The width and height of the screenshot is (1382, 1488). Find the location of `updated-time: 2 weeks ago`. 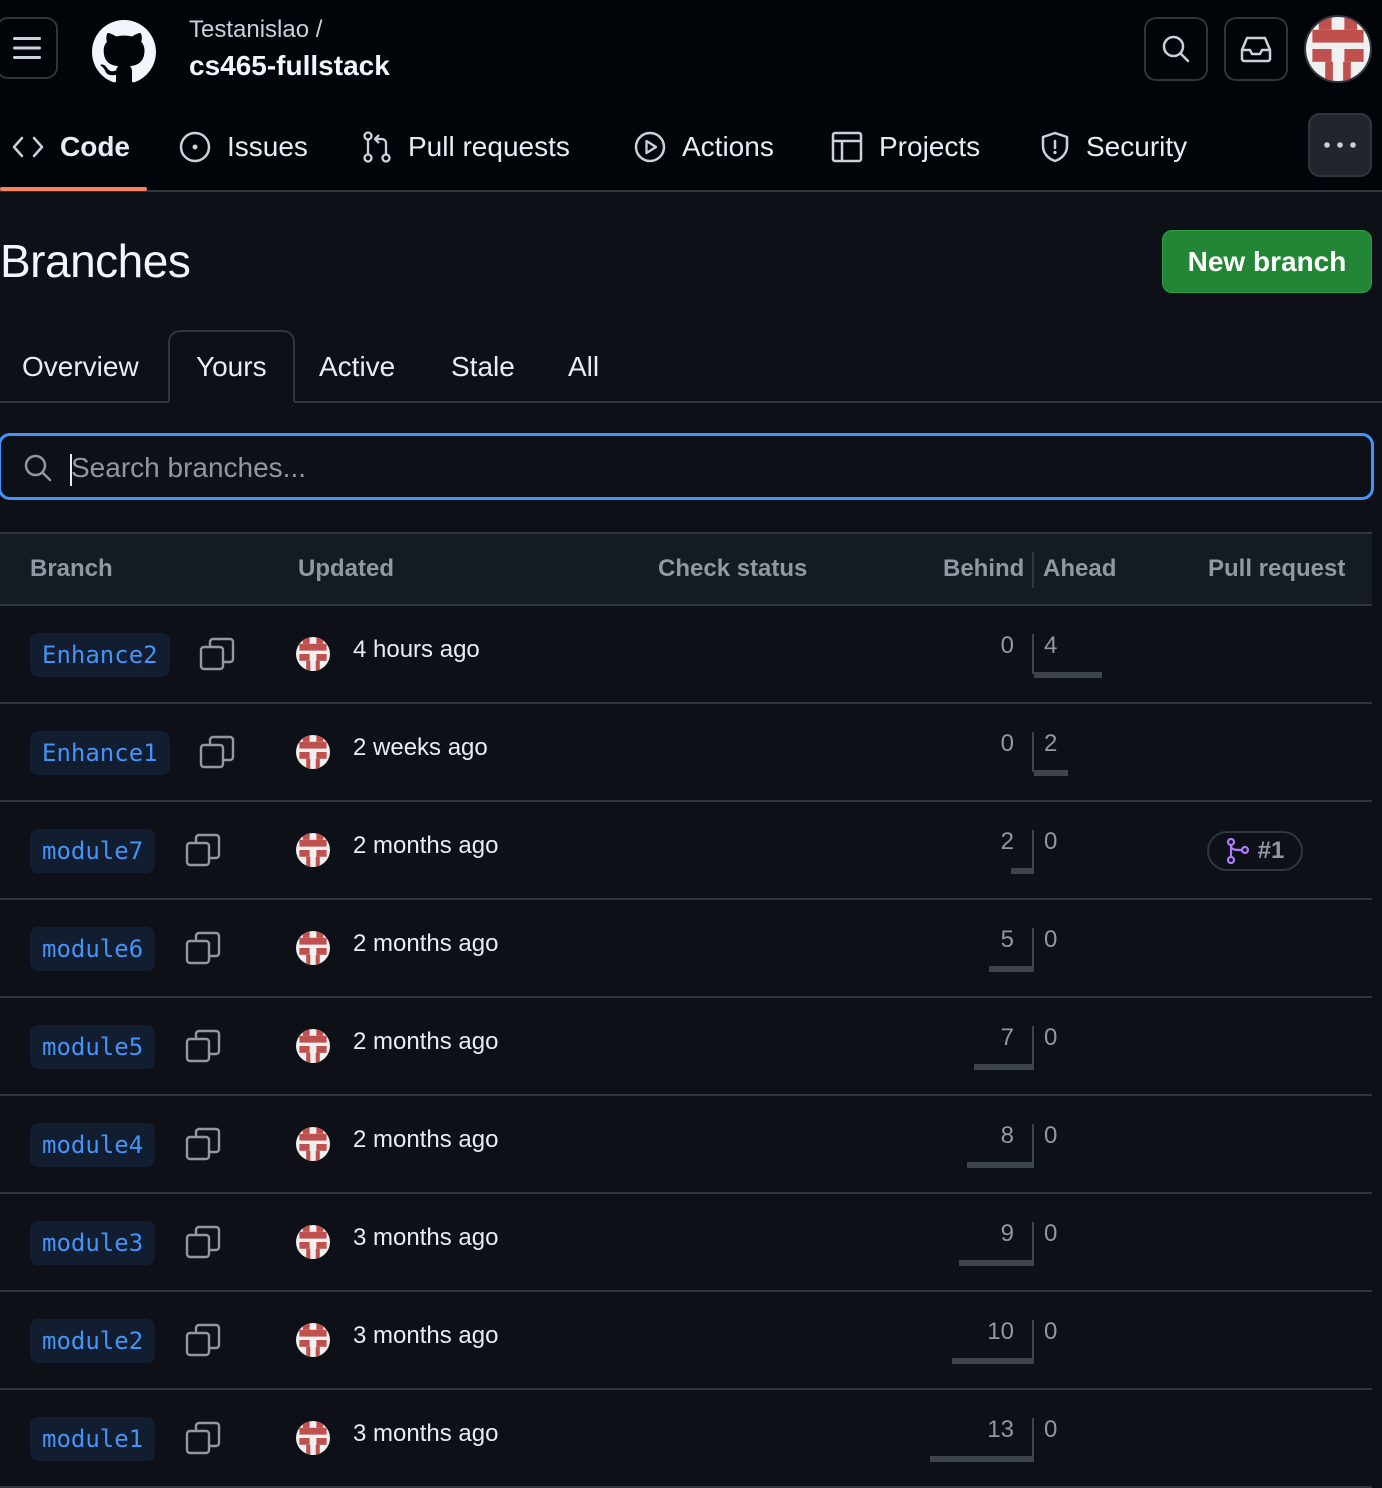

updated-time: 2 weeks ago is located at coordinates (420, 747).